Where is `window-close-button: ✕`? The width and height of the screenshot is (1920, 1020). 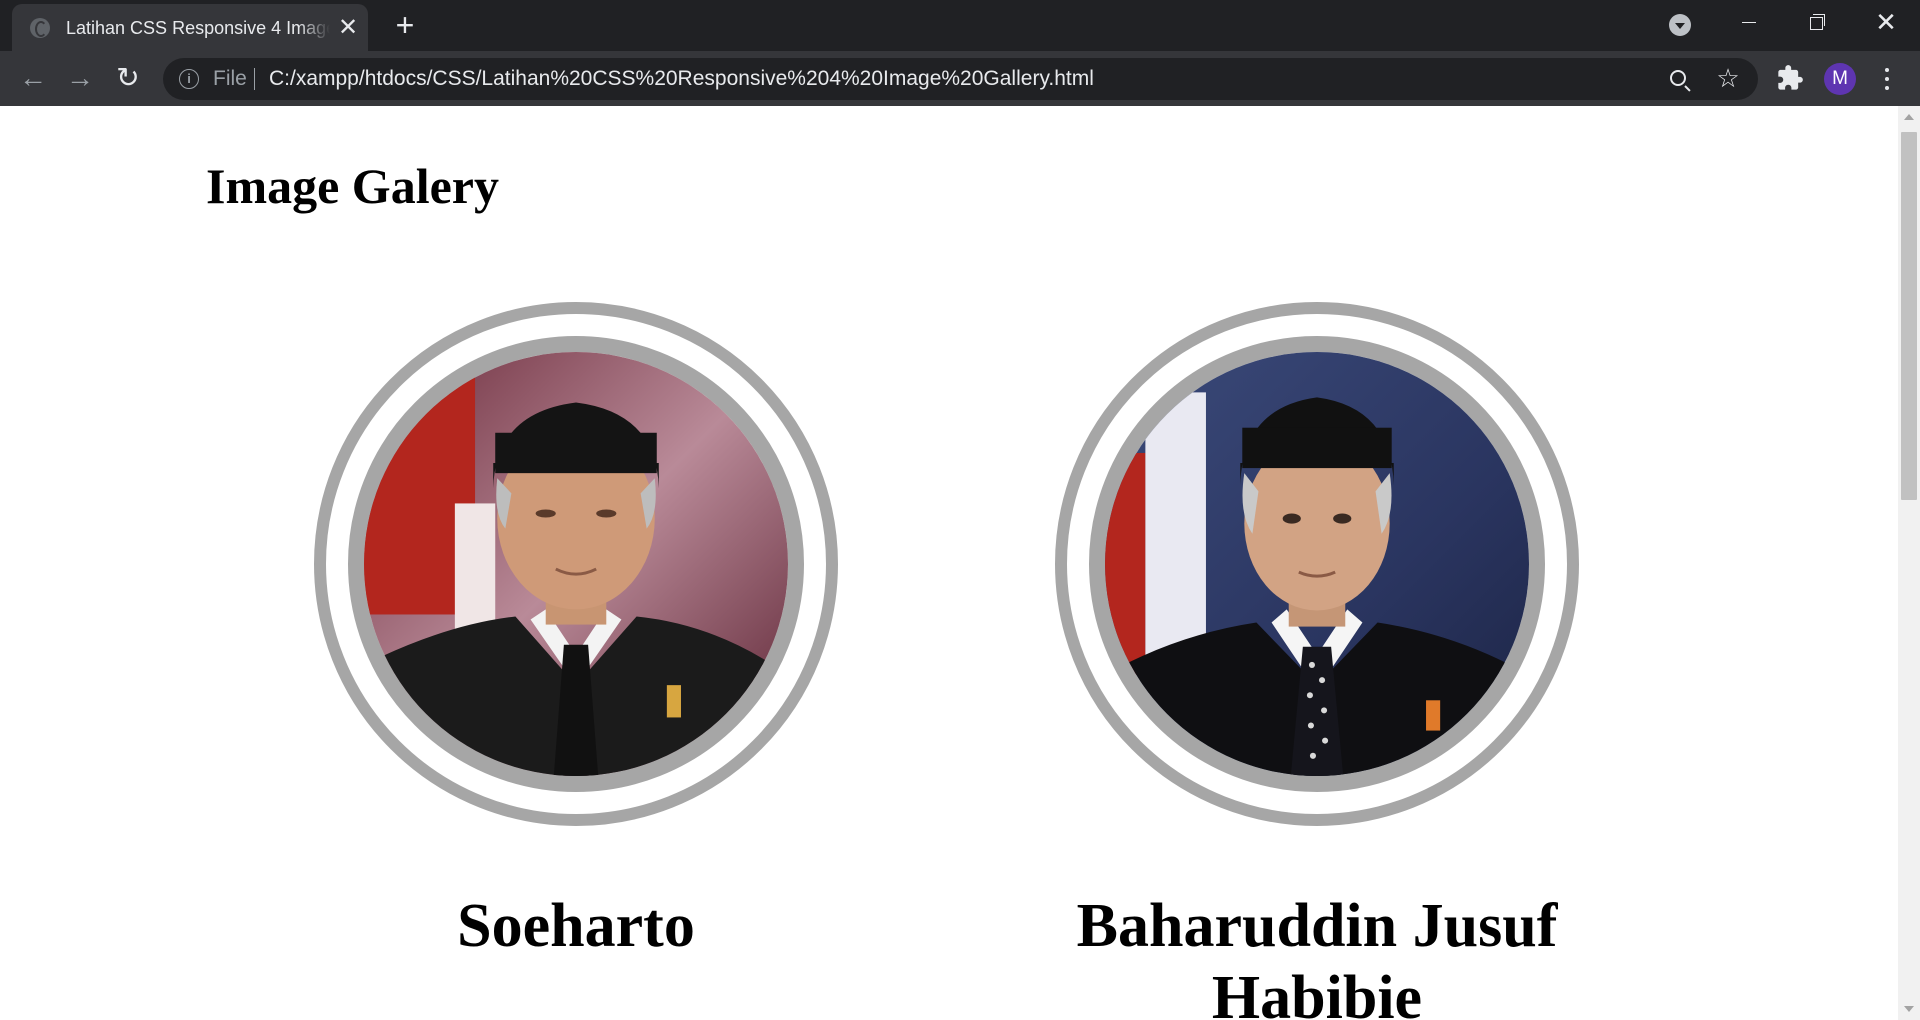
window-close-button: ✕ is located at coordinates (1886, 22).